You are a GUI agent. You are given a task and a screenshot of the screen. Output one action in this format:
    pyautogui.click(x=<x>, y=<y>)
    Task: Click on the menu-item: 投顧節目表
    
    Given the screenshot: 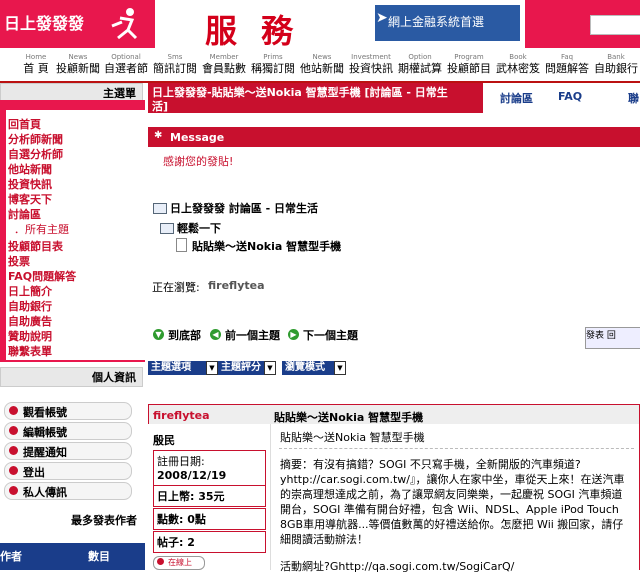 What is the action you would take?
    pyautogui.click(x=35, y=246)
    